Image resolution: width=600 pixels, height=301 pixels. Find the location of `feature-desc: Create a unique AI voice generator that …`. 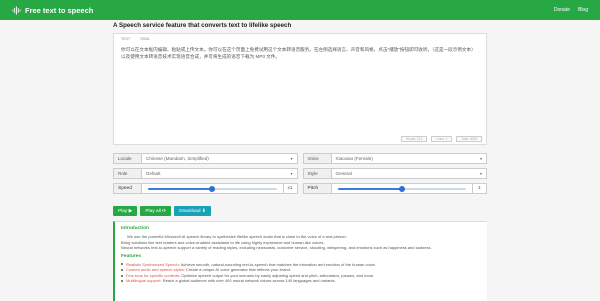

feature-desc: Create a unique AI voice generator that … is located at coordinates (237, 270).